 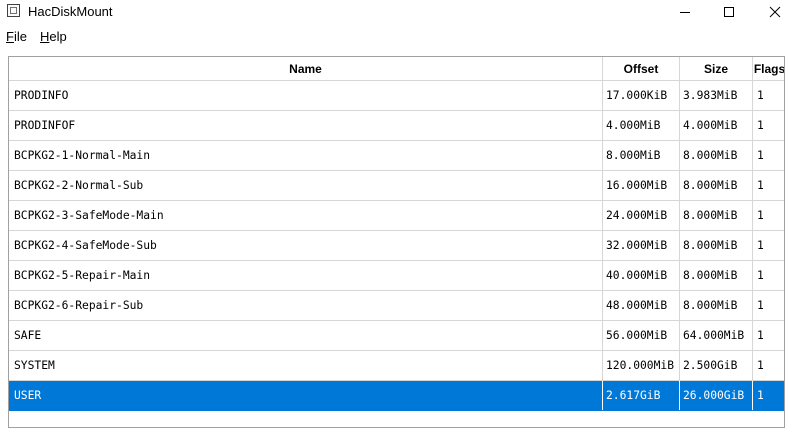 What do you see at coordinates (306, 215) in the screenshot?
I see `cell-name: BCPKG2-3-SafeMode-Main` at bounding box center [306, 215].